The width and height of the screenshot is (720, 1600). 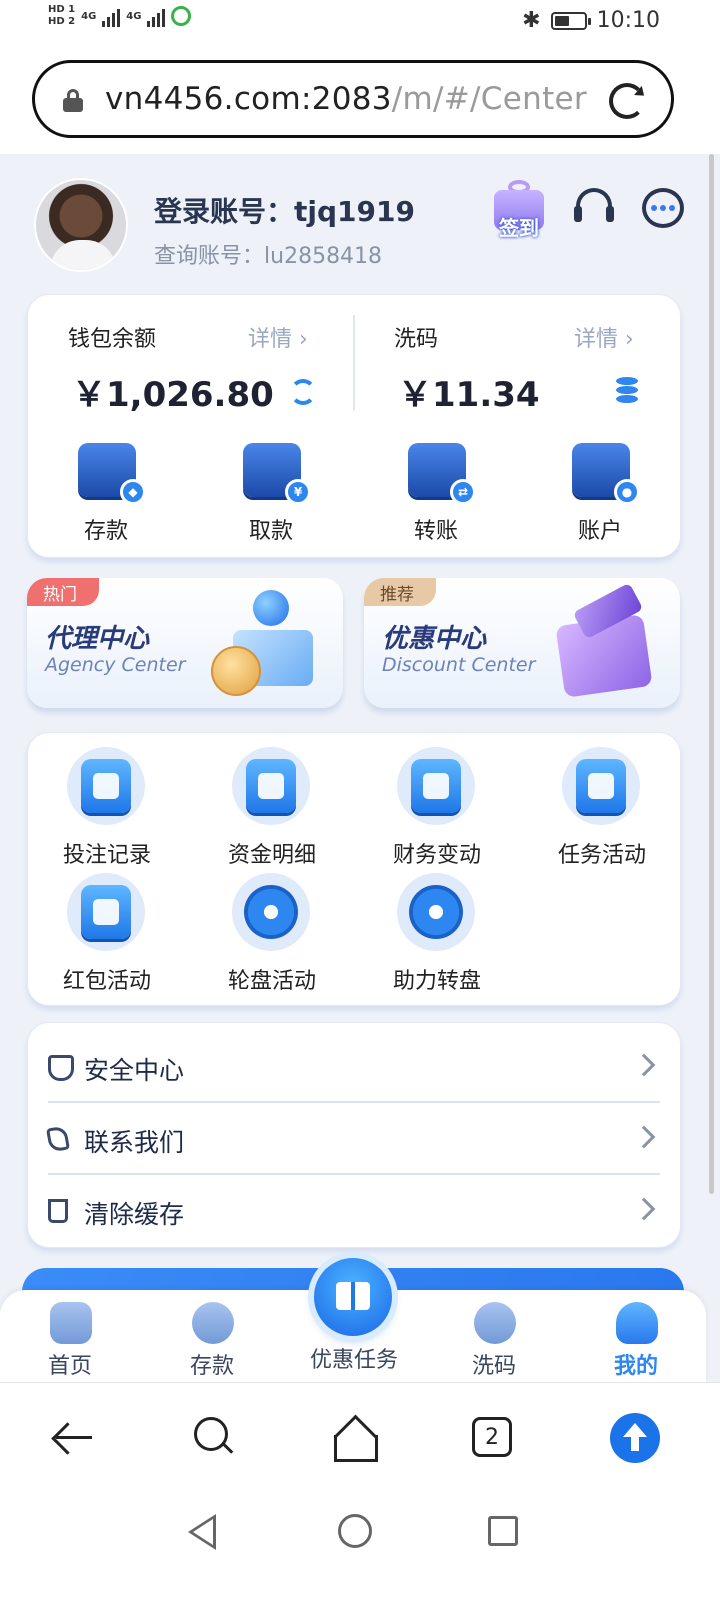 I want to click on system-recents-icon, so click(x=503, y=1531).